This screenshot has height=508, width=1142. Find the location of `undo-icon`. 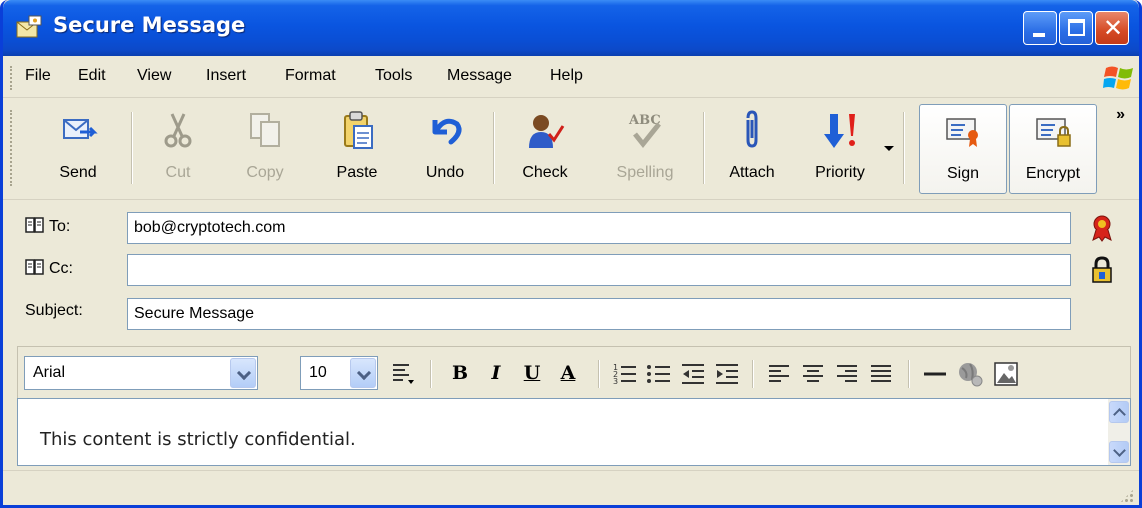

undo-icon is located at coordinates (447, 131).